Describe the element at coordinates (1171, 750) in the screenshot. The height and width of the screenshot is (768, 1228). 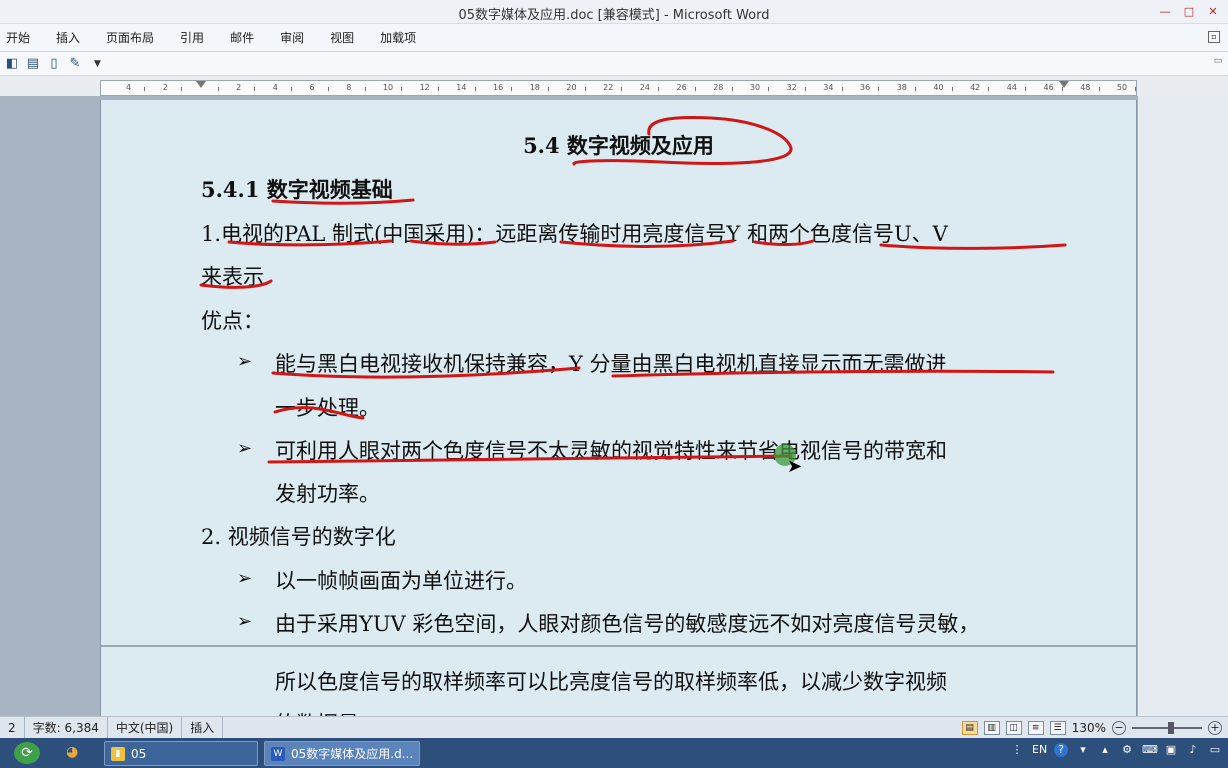
I see `device-icon: ▣` at that location.